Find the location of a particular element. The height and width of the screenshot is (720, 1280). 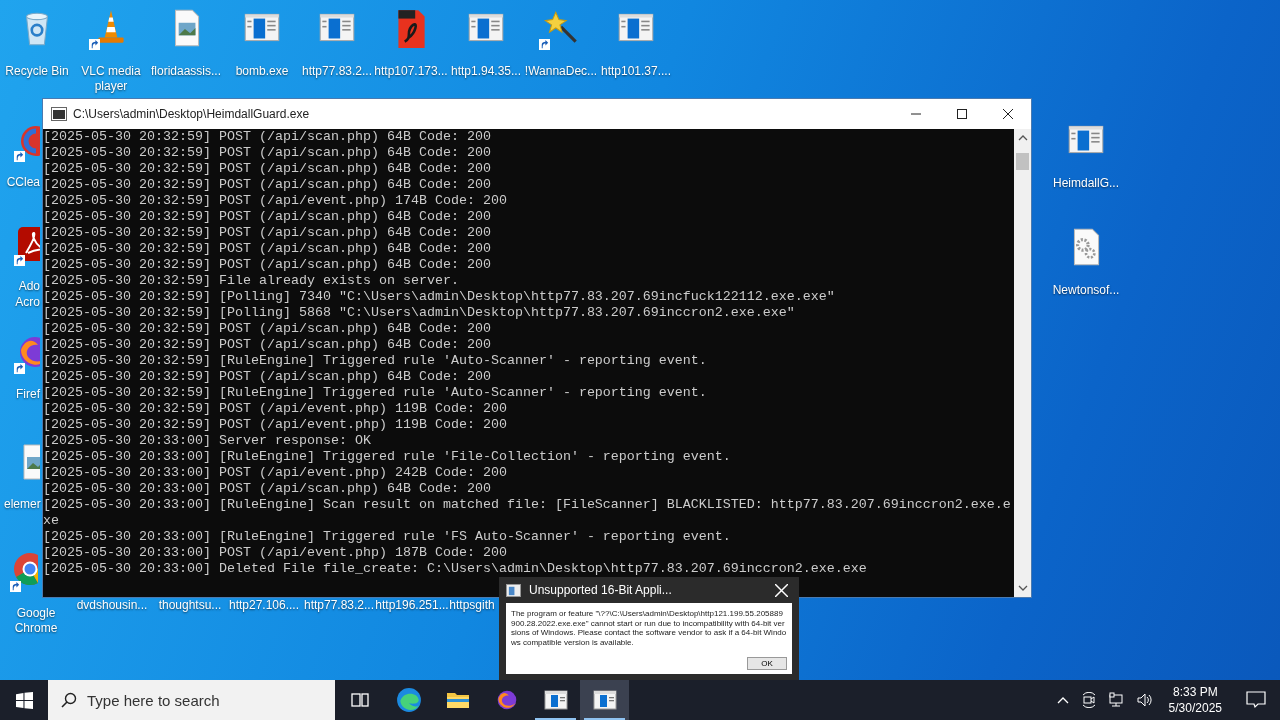

scroll-thumb is located at coordinates (1022, 161).